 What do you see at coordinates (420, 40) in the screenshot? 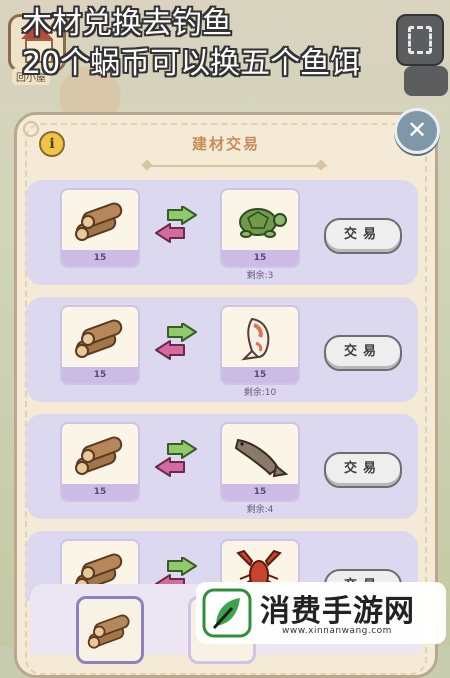
I see `scan-icon` at bounding box center [420, 40].